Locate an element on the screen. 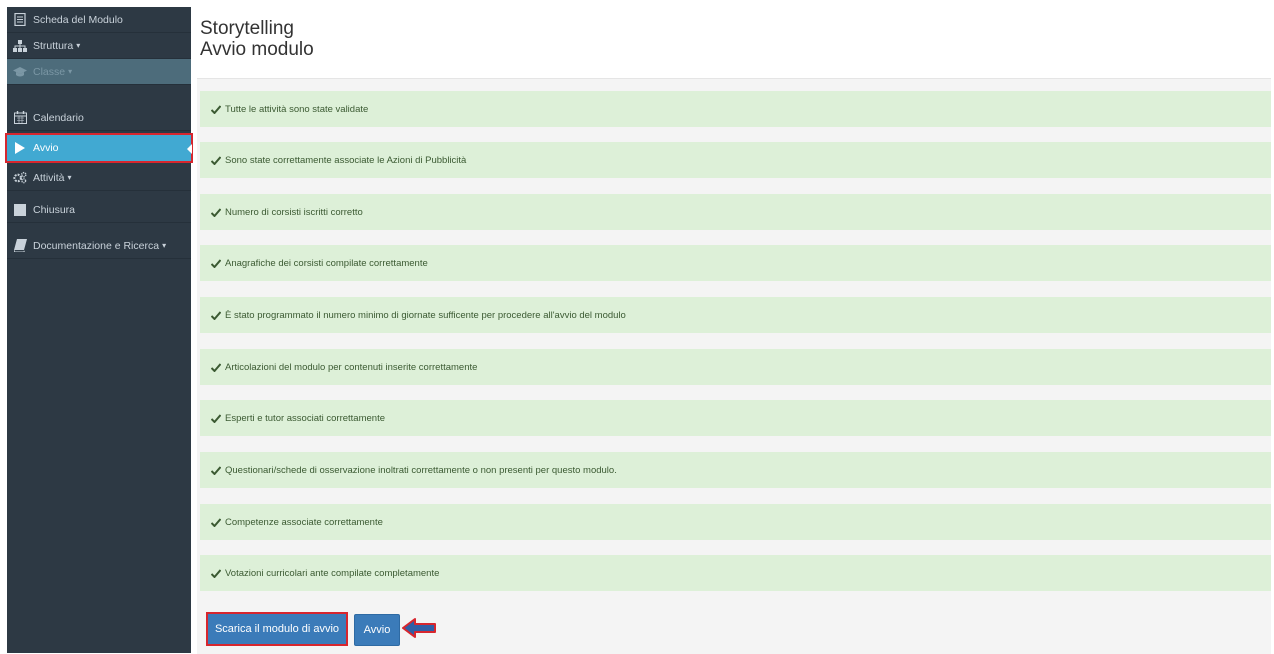 This screenshot has width=1274, height=654. sidebar-item-documentazione: Documentazione e Ricerca ▾ is located at coordinates (99, 246).